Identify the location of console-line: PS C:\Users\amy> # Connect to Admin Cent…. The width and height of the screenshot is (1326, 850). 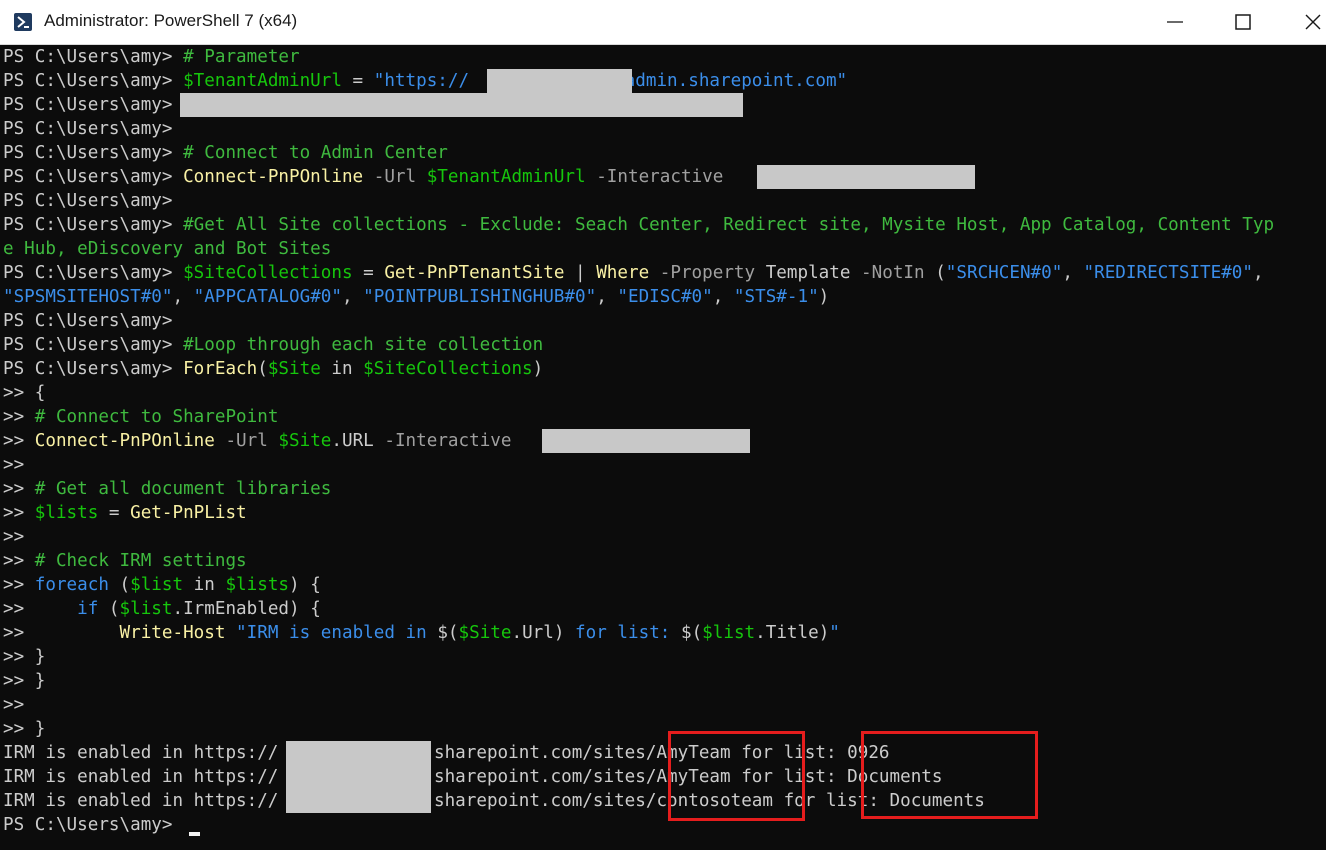
(225, 153).